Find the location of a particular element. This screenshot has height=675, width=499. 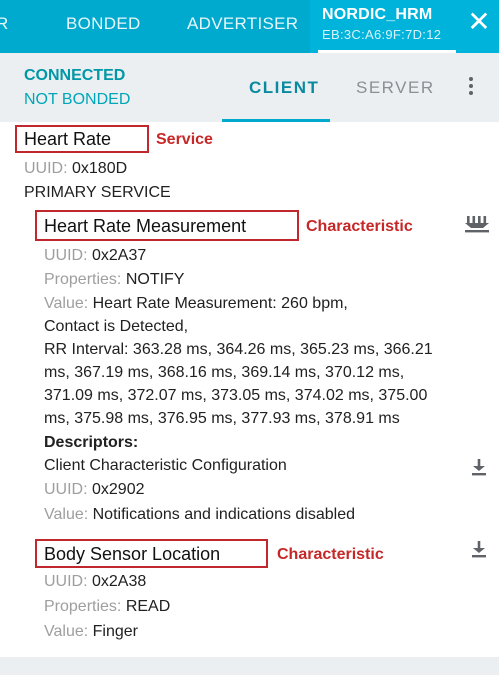

characteristic-value-hrm: Value: Heart Rate Measurement: 260 bpm, is located at coordinates (196, 303).